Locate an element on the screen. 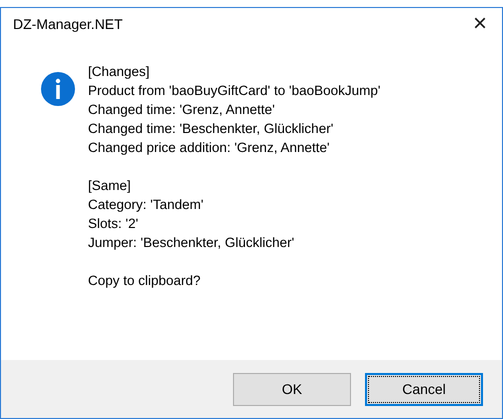  window-title: DZ-Manager.NET is located at coordinates (68, 24).